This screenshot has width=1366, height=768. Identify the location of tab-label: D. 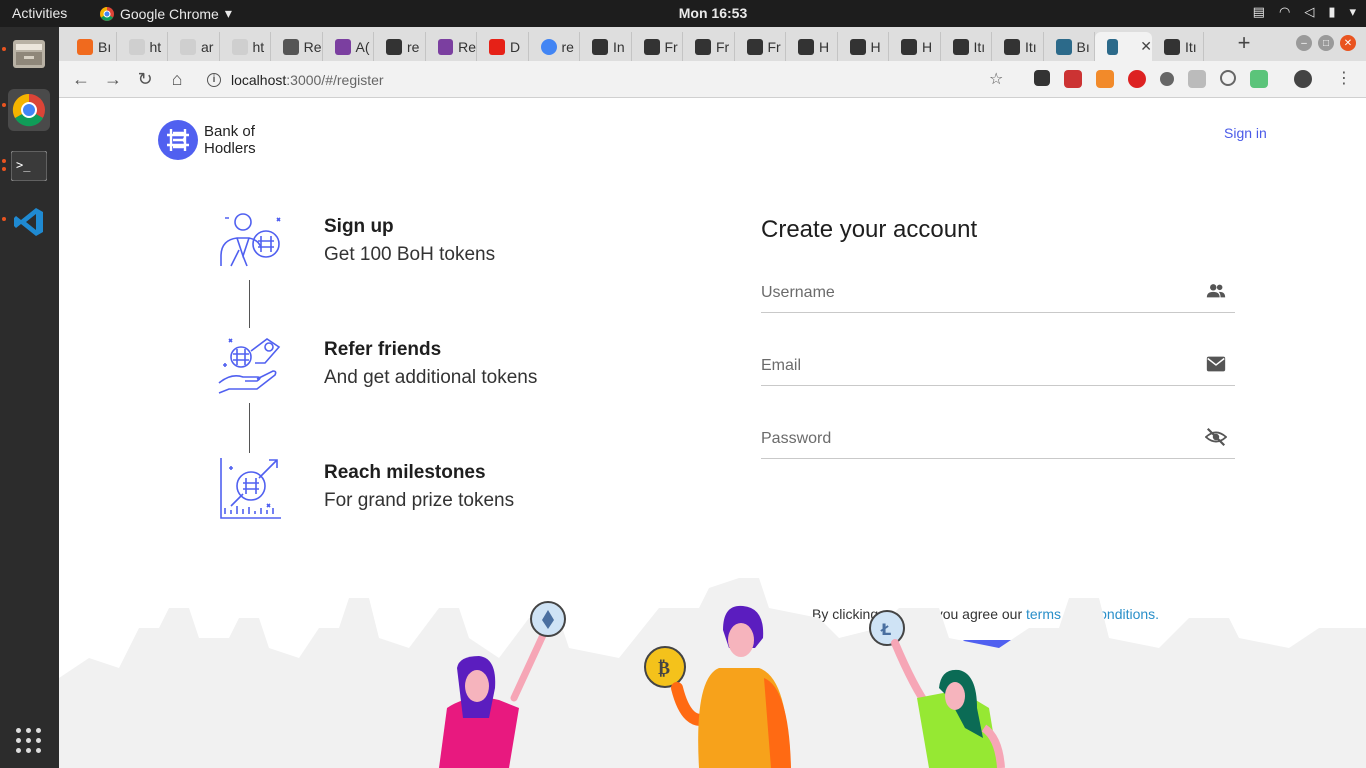
(515, 46).